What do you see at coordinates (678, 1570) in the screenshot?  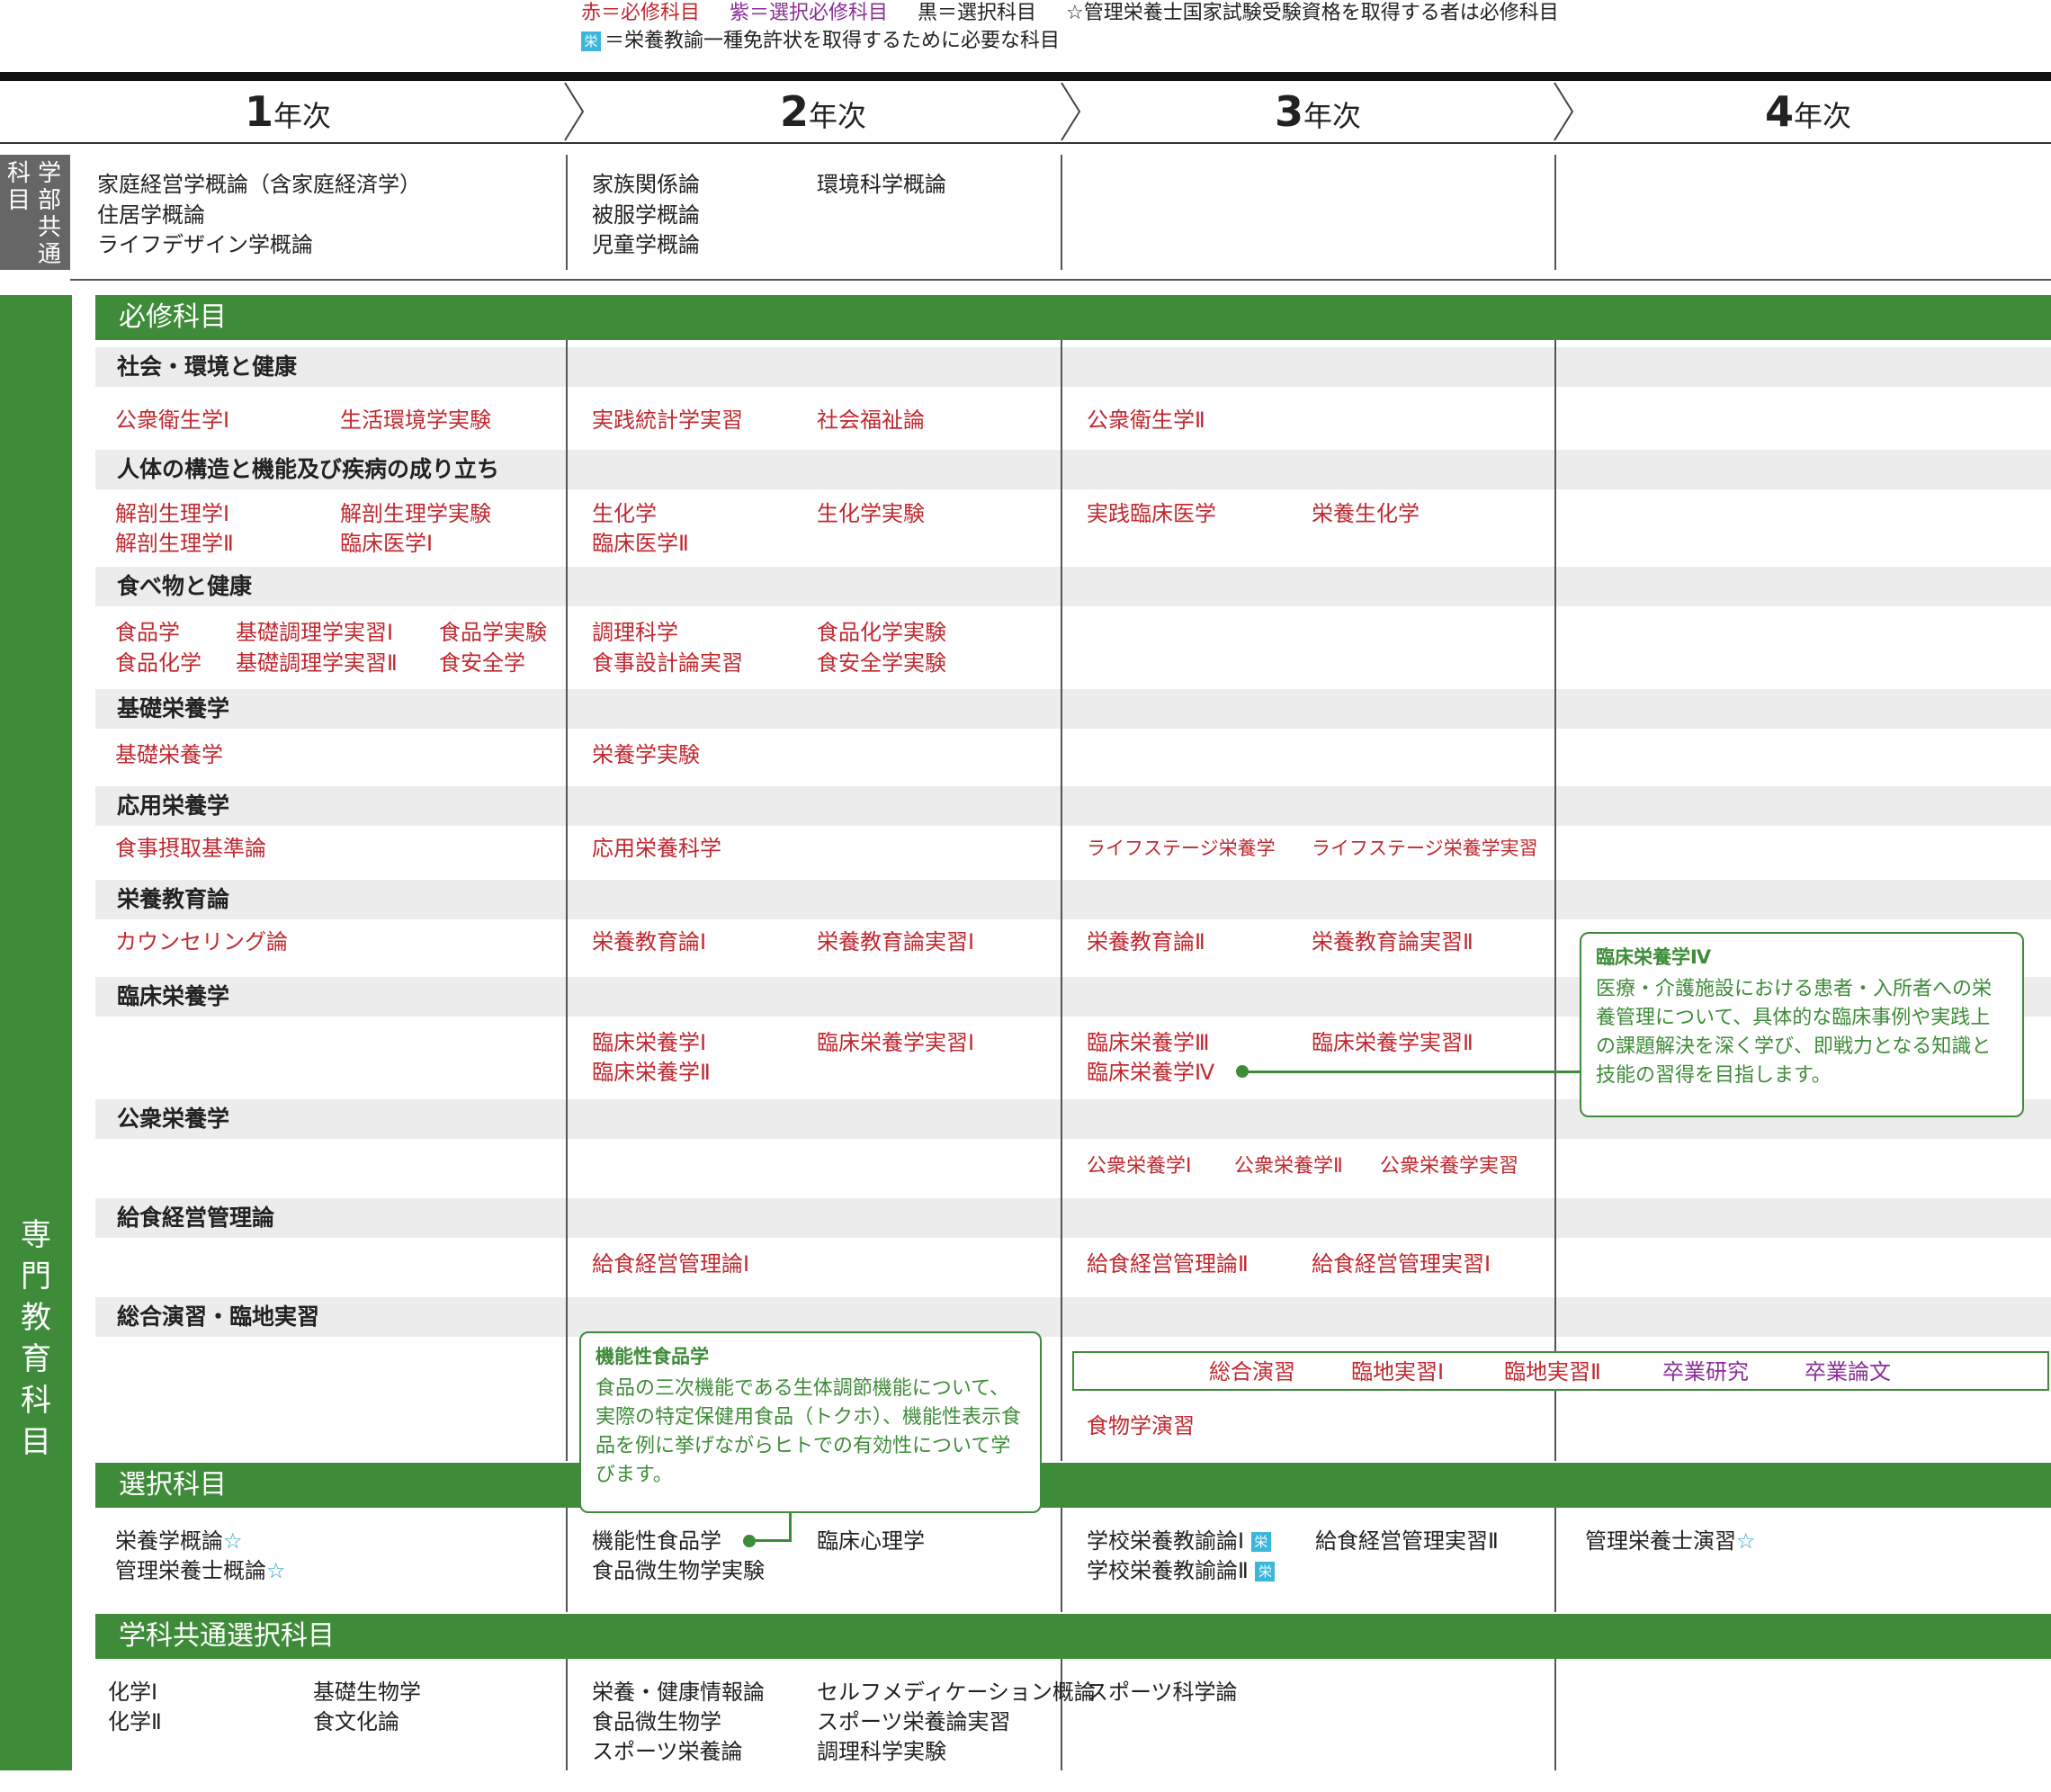 I see `subject: 食品微生物学実験` at bounding box center [678, 1570].